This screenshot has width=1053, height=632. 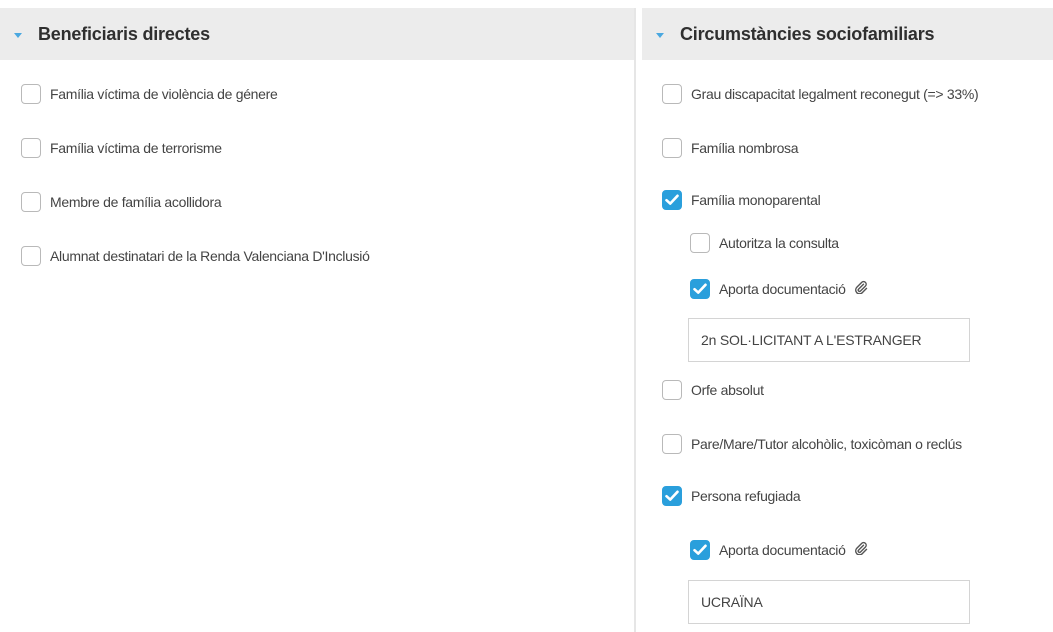 I want to click on checkbox-row-terrorisme: Família víctima de terrorisme, so click(x=121, y=148).